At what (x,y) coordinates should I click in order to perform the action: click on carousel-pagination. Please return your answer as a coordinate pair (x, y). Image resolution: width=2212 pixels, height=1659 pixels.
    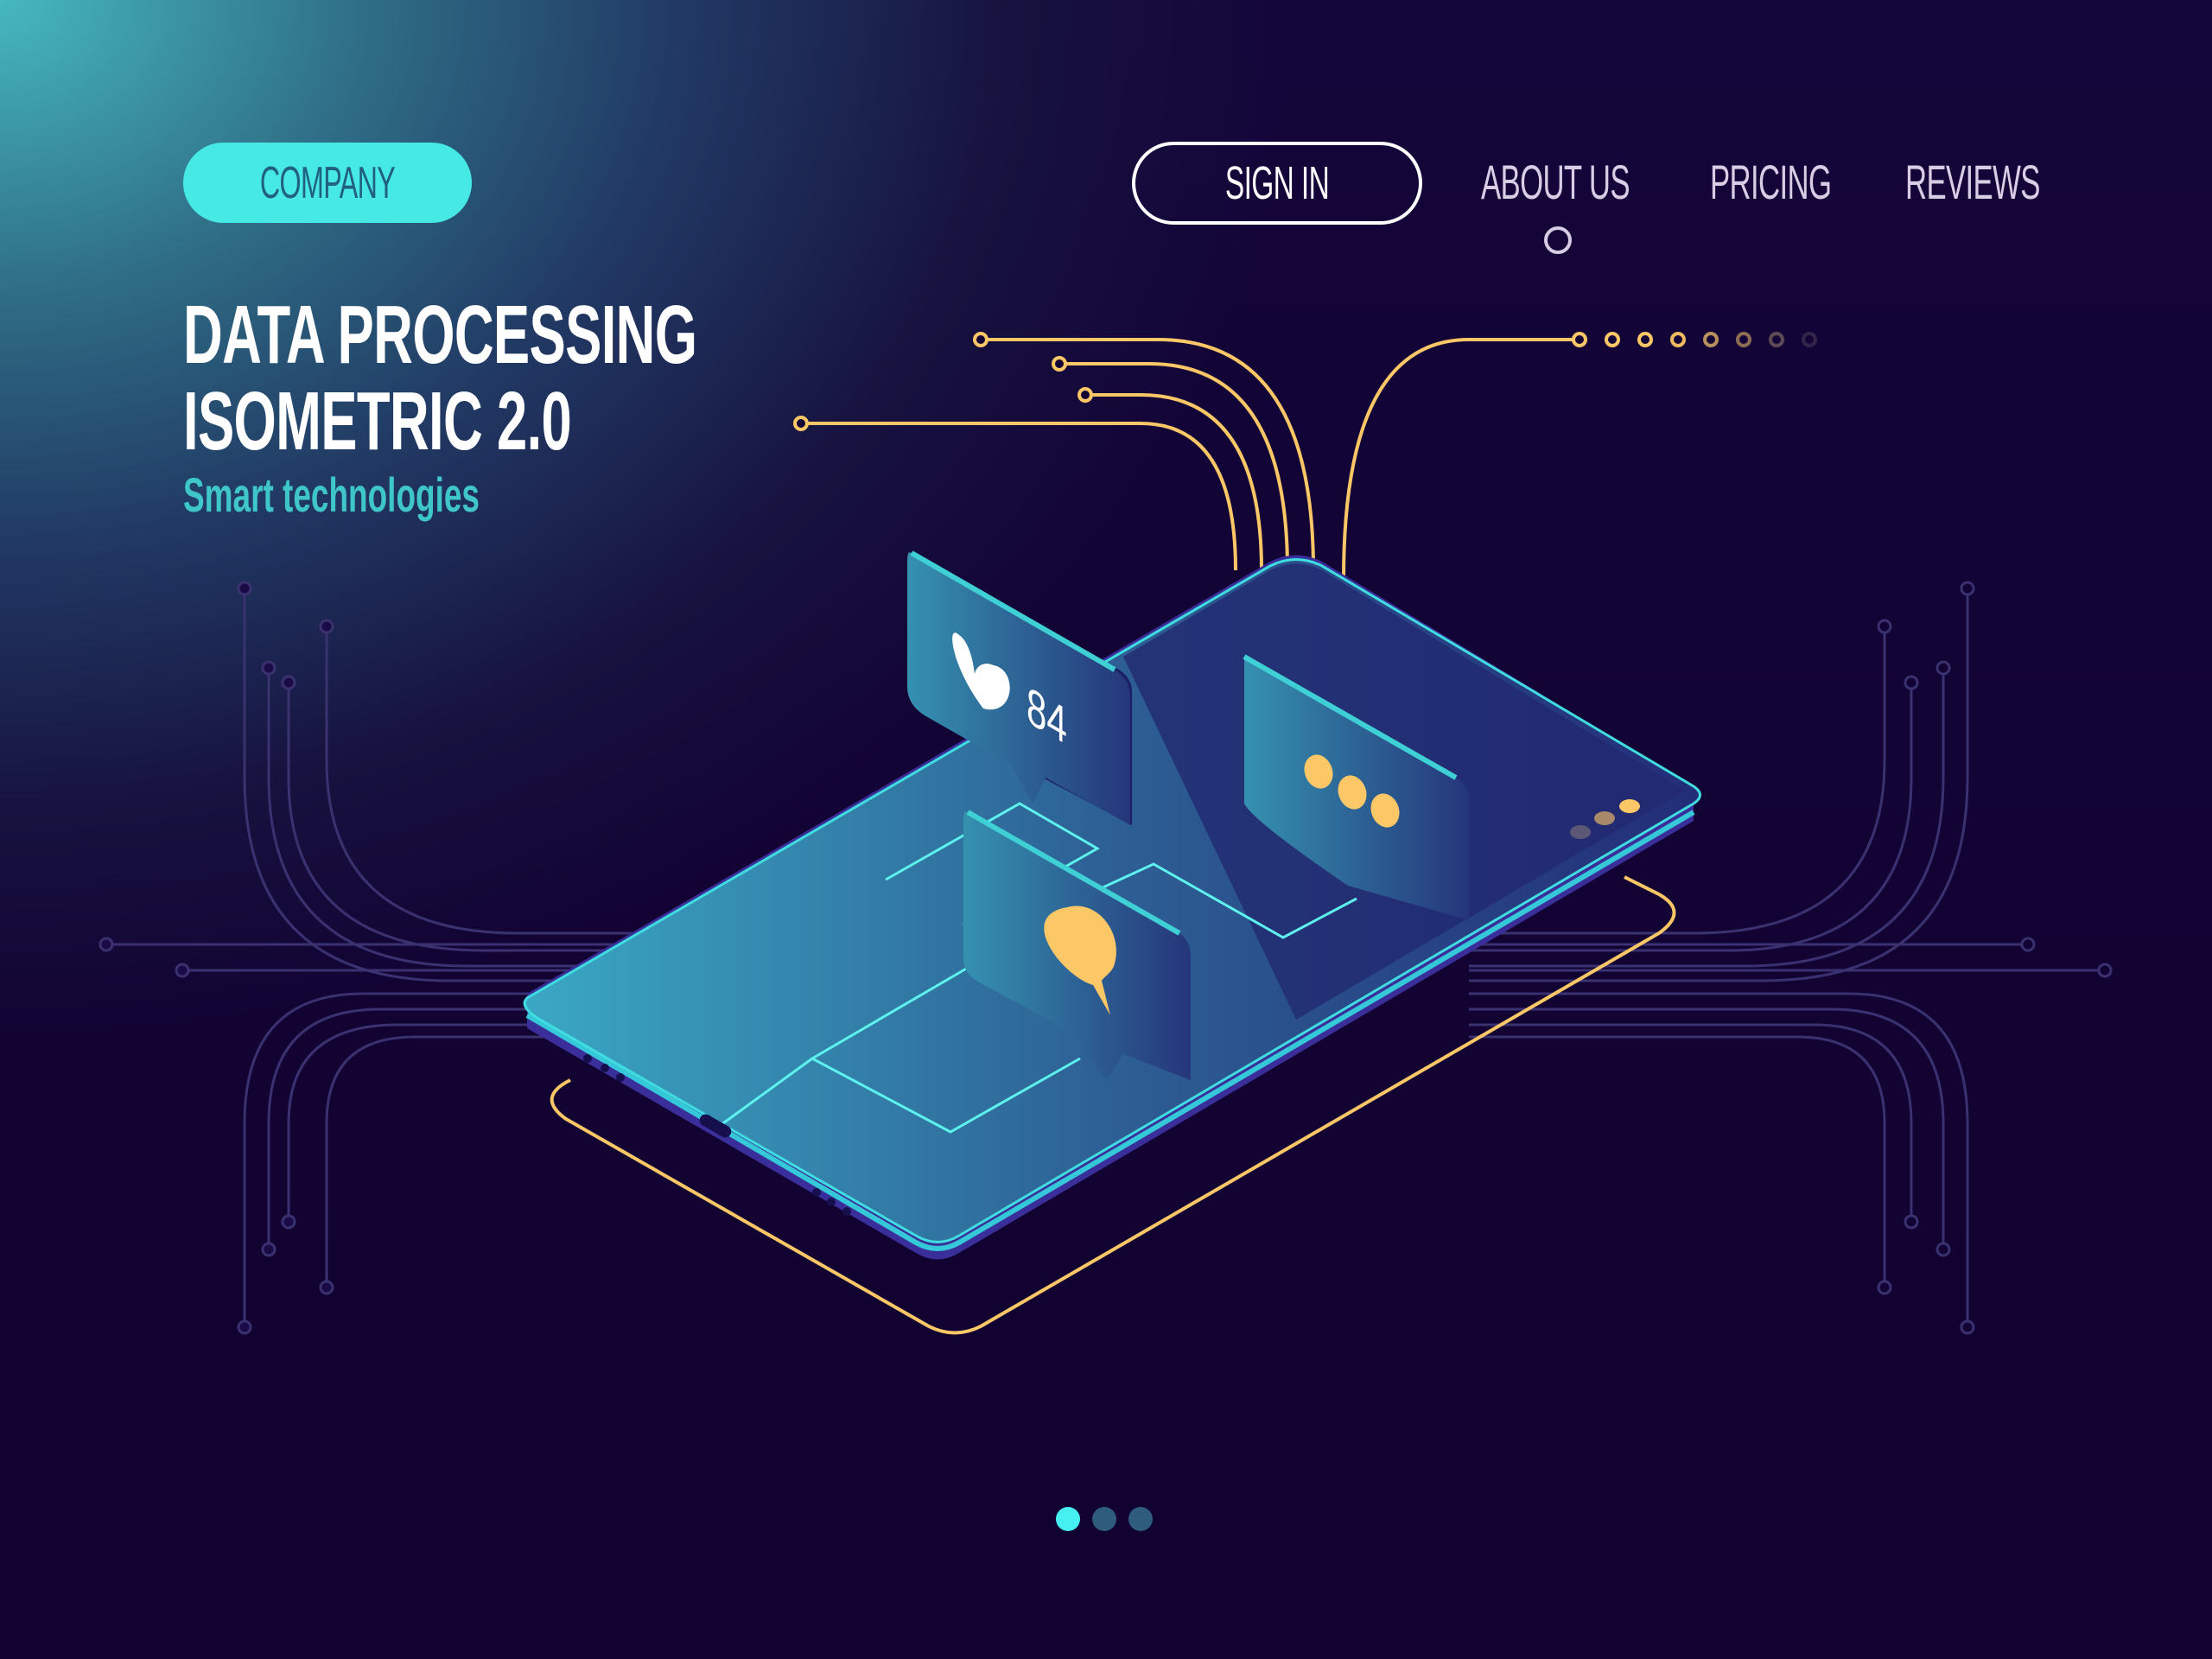
    Looking at the image, I should click on (1104, 1519).